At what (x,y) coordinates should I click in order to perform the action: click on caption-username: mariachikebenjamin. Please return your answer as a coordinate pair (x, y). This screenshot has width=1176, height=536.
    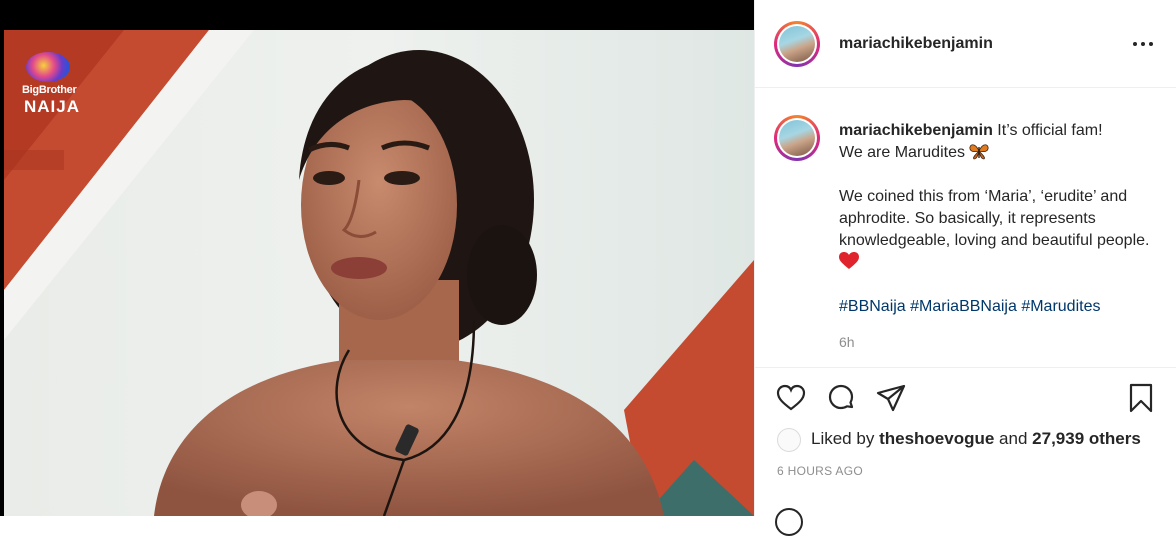
    Looking at the image, I should click on (916, 130).